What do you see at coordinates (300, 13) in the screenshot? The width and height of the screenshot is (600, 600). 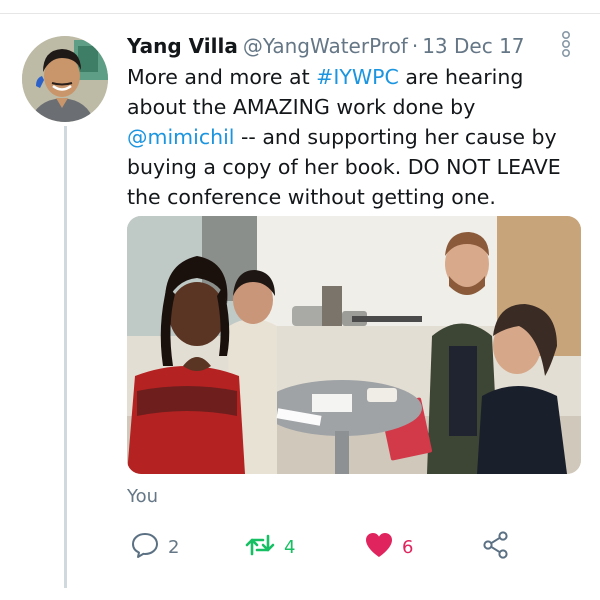 I see `top-divider` at bounding box center [300, 13].